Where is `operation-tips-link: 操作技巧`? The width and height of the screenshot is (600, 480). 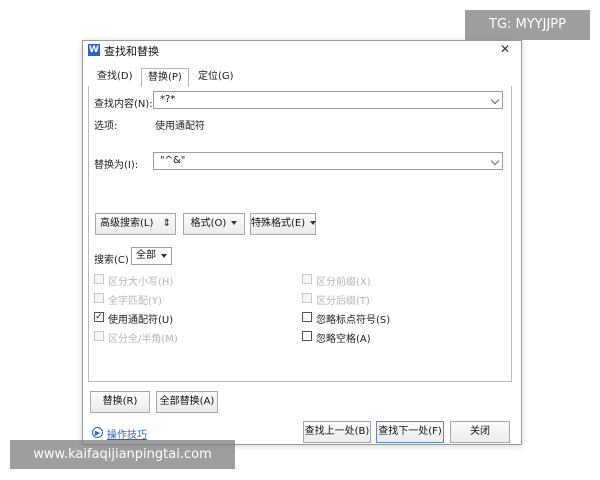
operation-tips-link: 操作技巧 is located at coordinates (127, 433).